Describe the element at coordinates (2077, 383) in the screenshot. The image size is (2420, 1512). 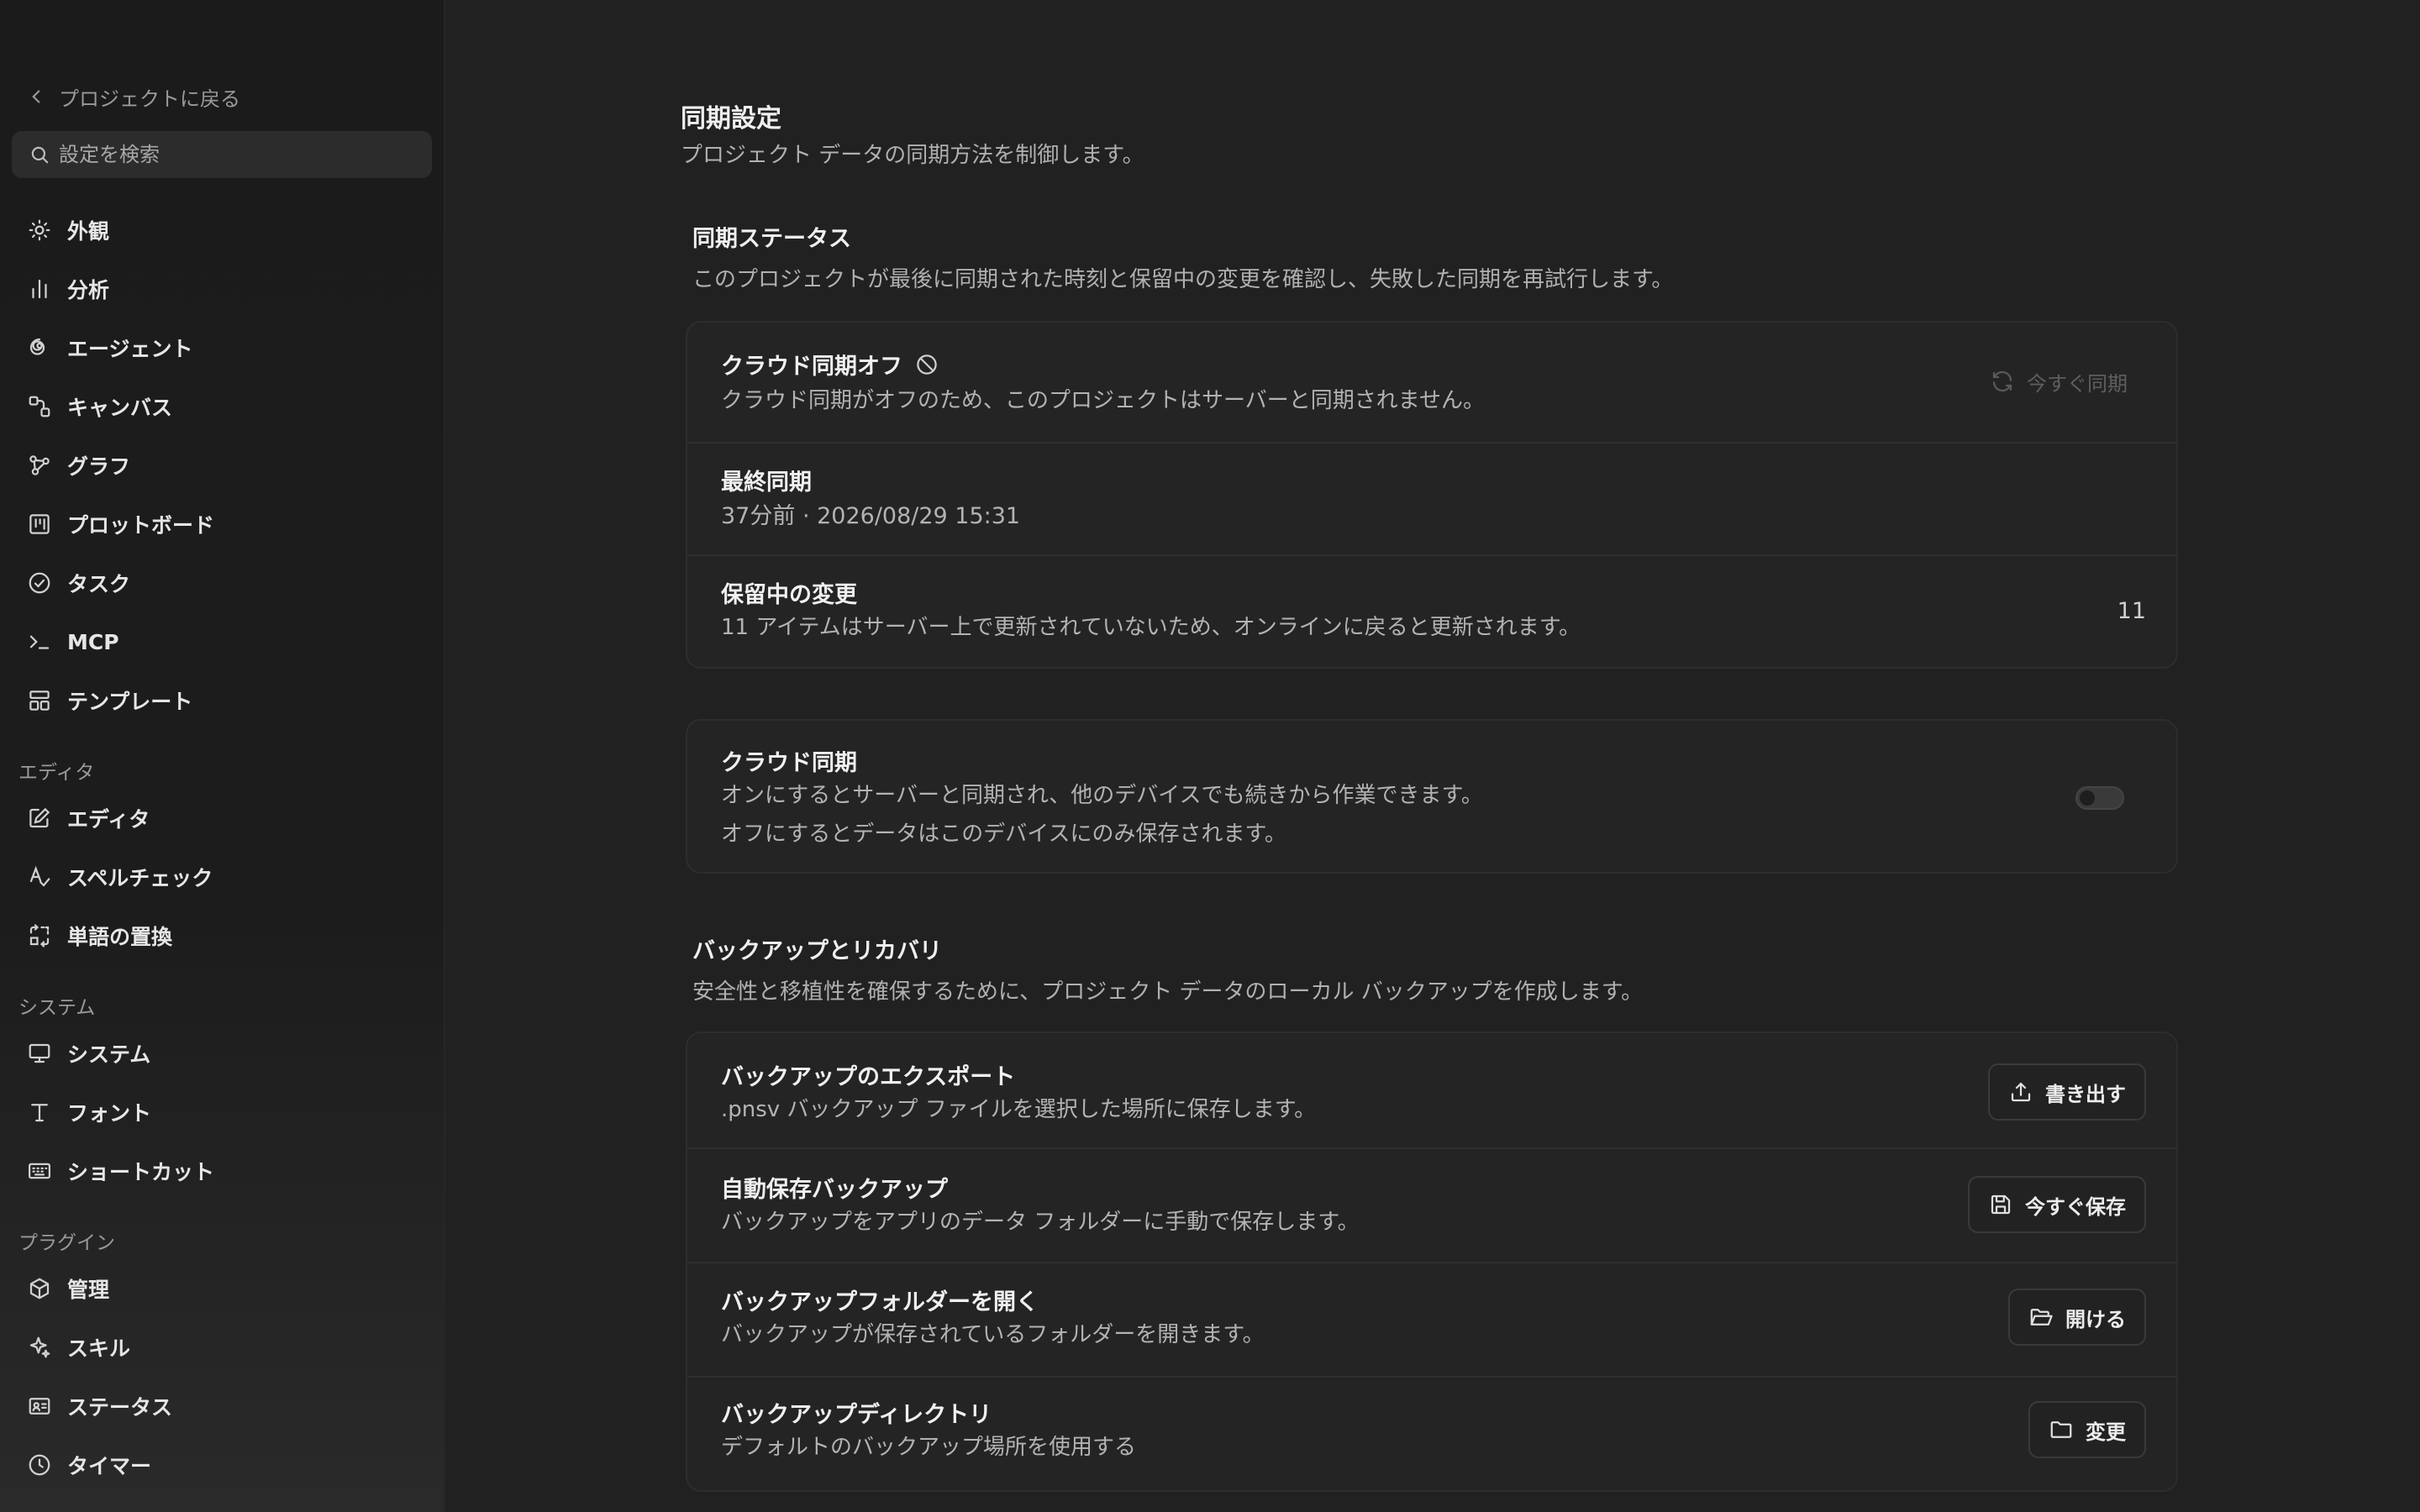
I see `sync-now-label: 今すぐ同期` at that location.